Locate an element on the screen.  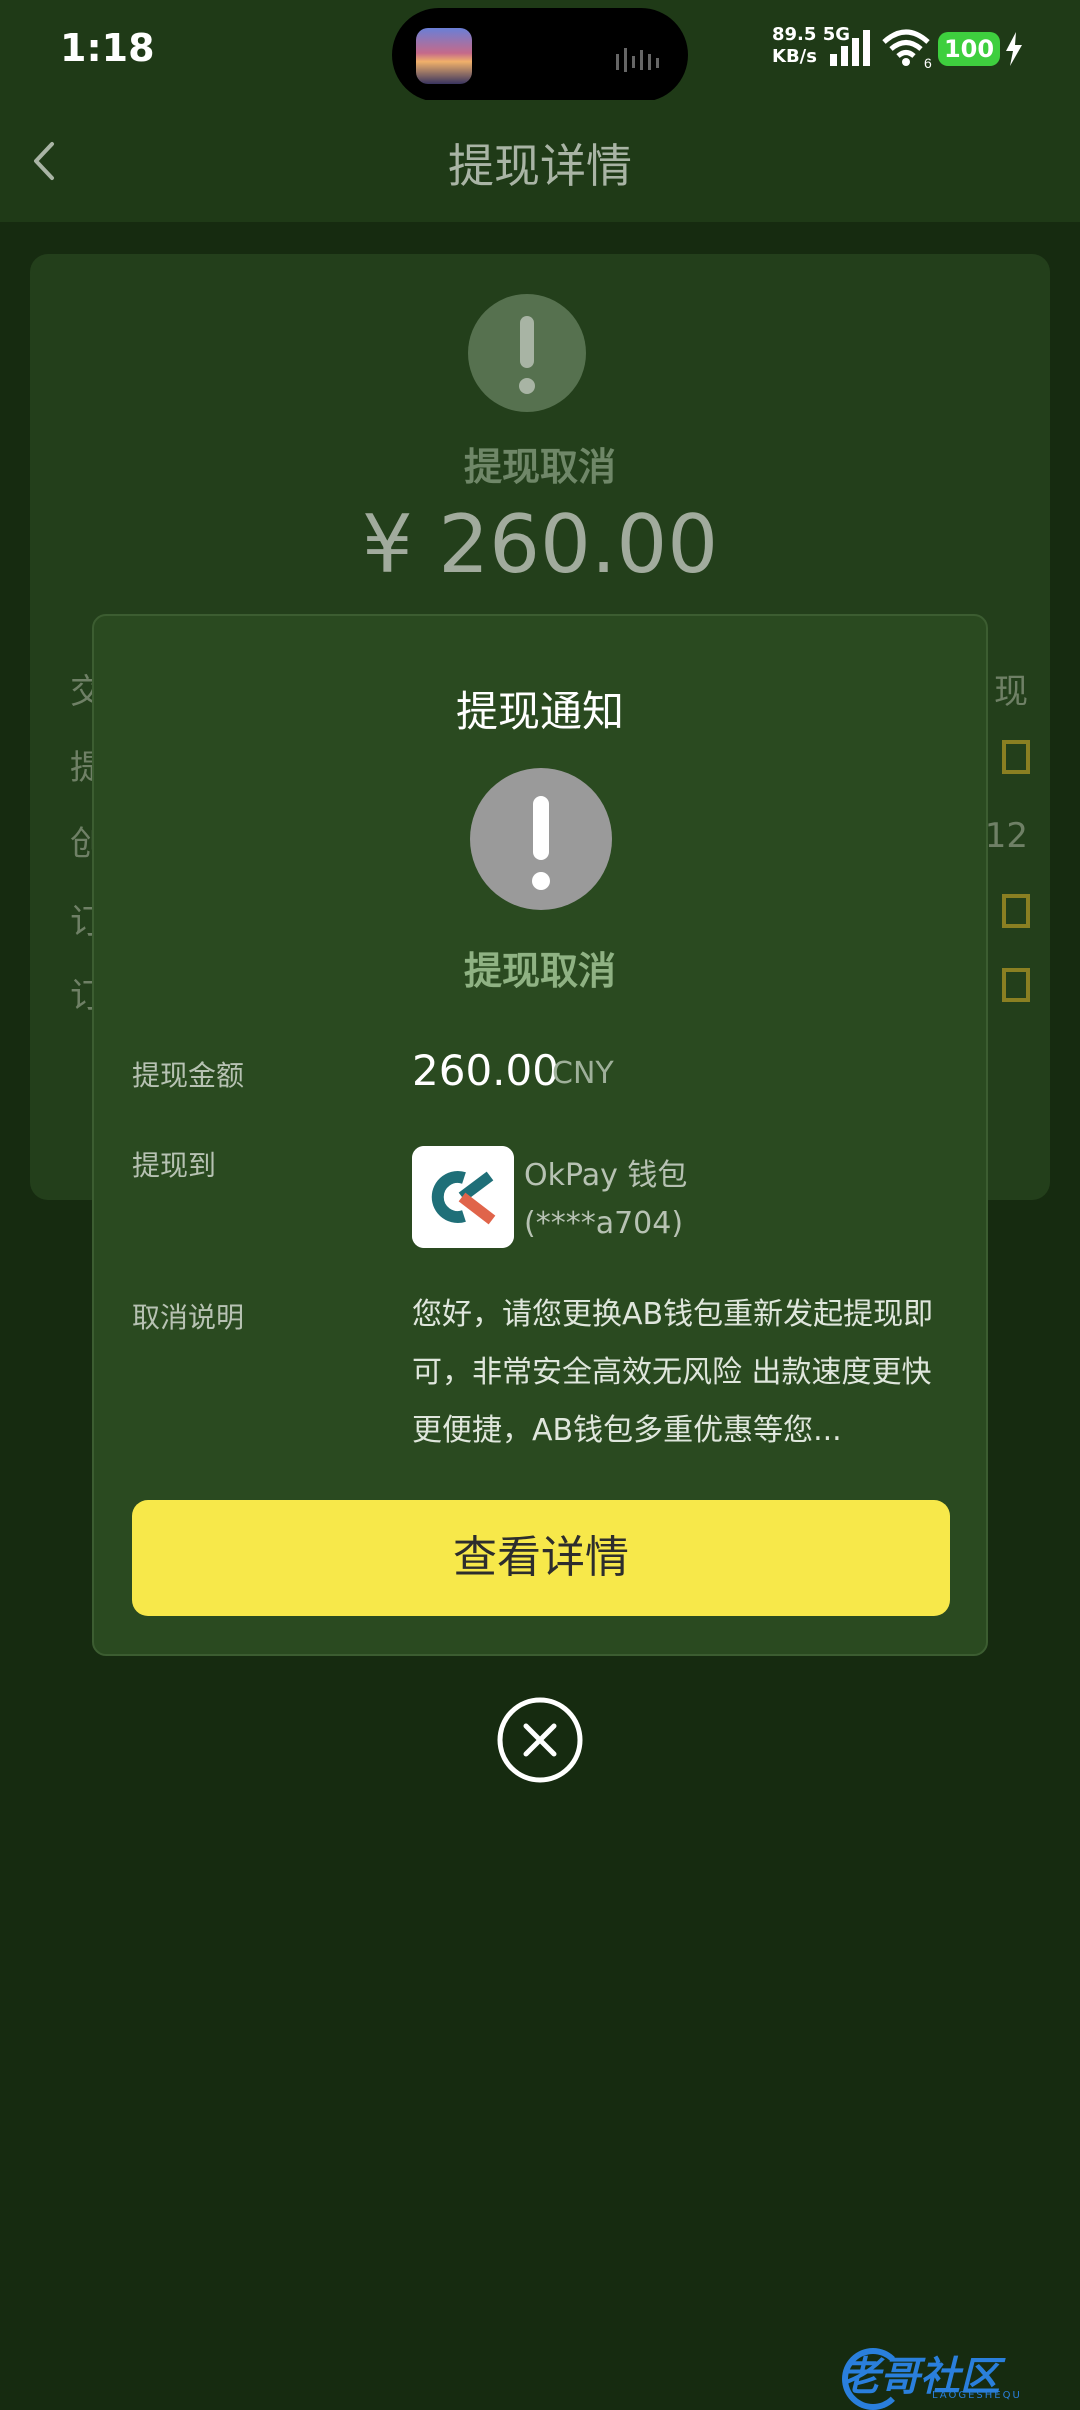
modal-status: 提现取消 is located at coordinates (539, 971).